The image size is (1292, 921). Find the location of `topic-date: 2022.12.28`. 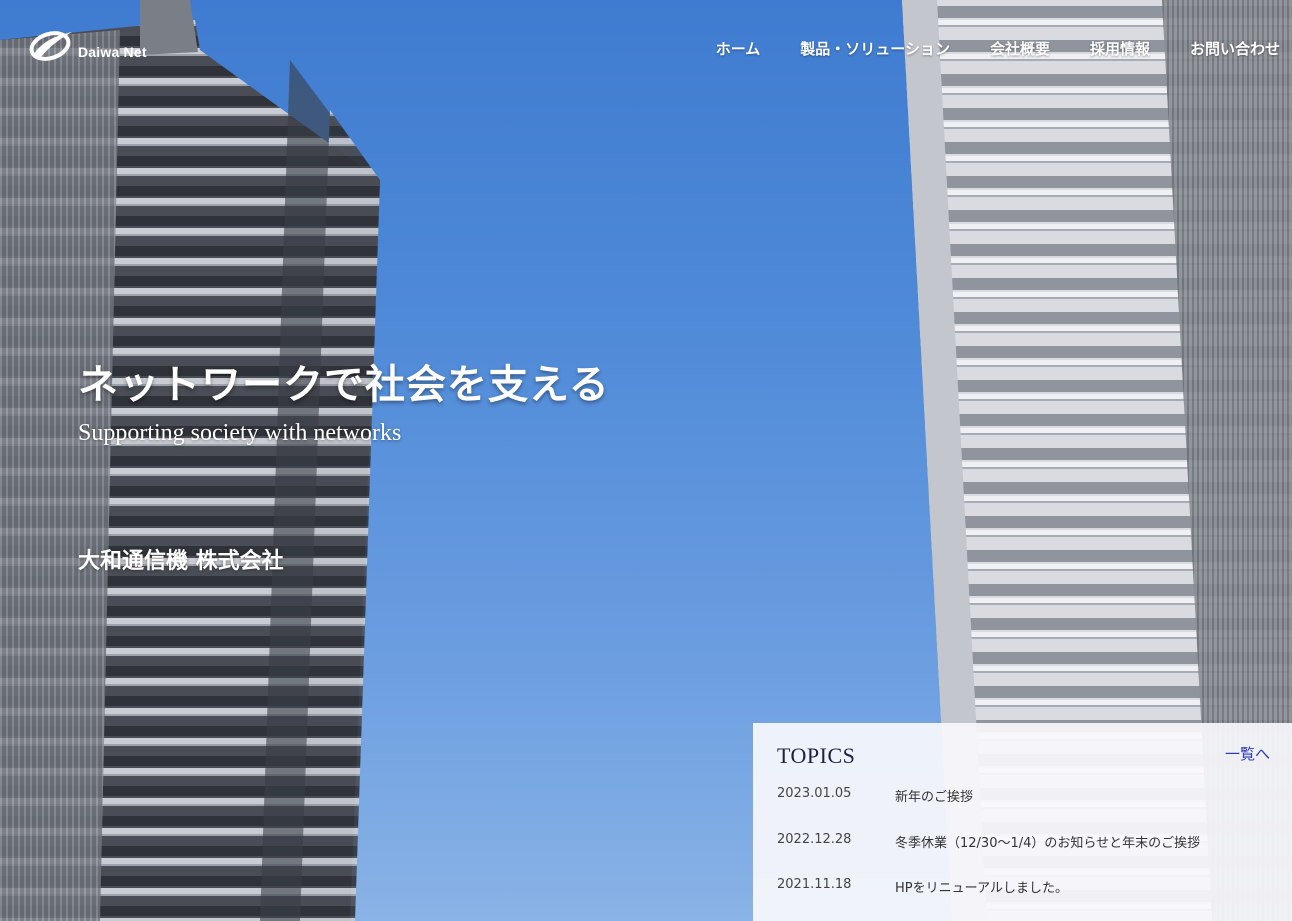

topic-date: 2022.12.28 is located at coordinates (814, 839).